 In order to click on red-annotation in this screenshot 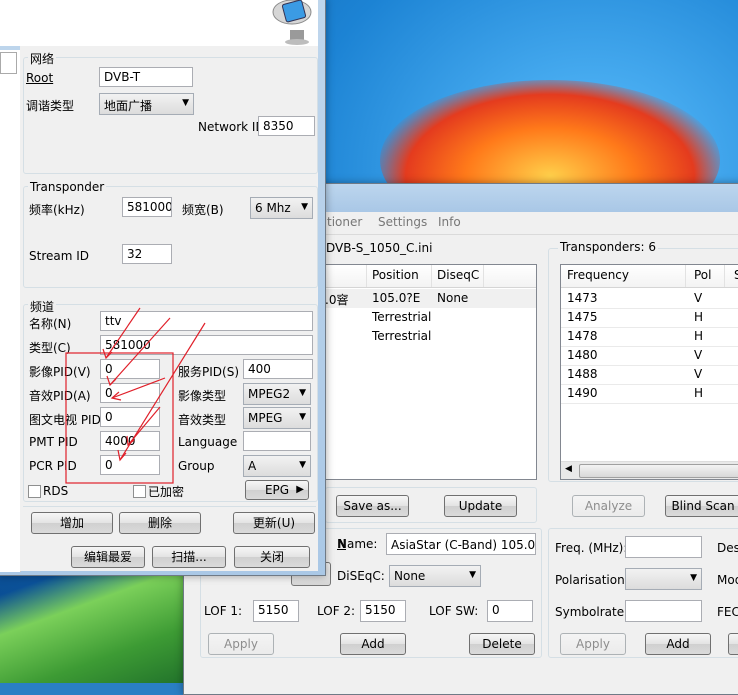, I will do `click(135, 395)`.